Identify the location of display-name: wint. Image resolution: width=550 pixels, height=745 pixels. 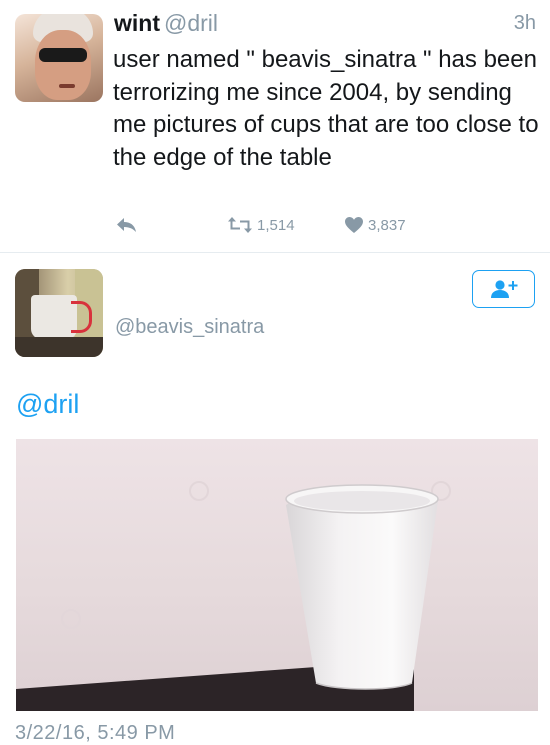
(137, 23).